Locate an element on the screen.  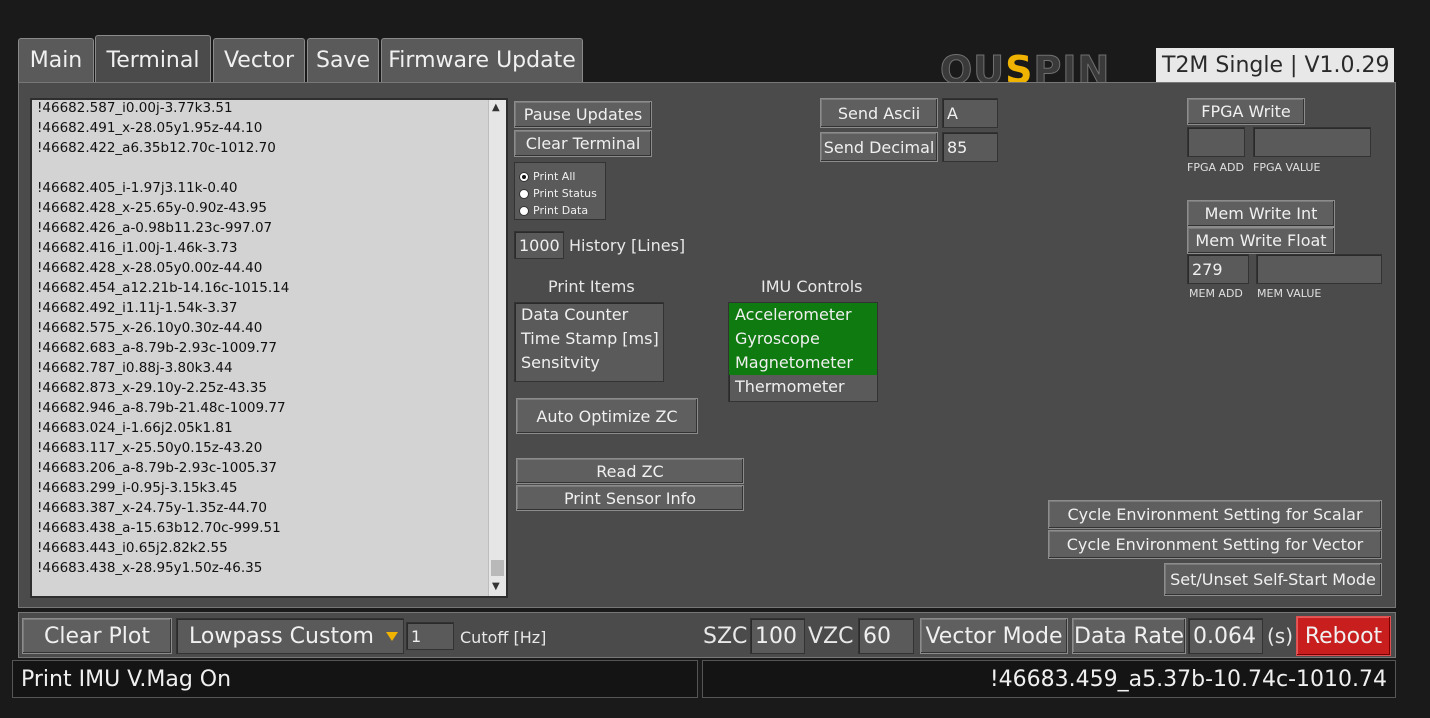
terminal-line: !46682.587_i0.00j-3.77k3.51 is located at coordinates (135, 108).